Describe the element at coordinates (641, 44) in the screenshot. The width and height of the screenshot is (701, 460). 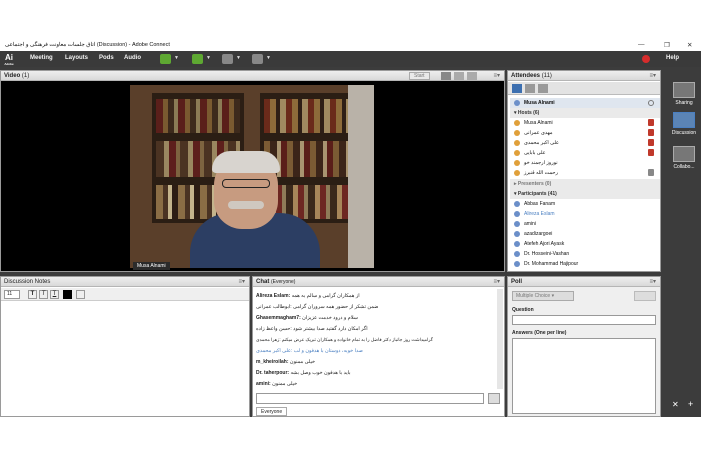
I see `minimize-icon: —` at that location.